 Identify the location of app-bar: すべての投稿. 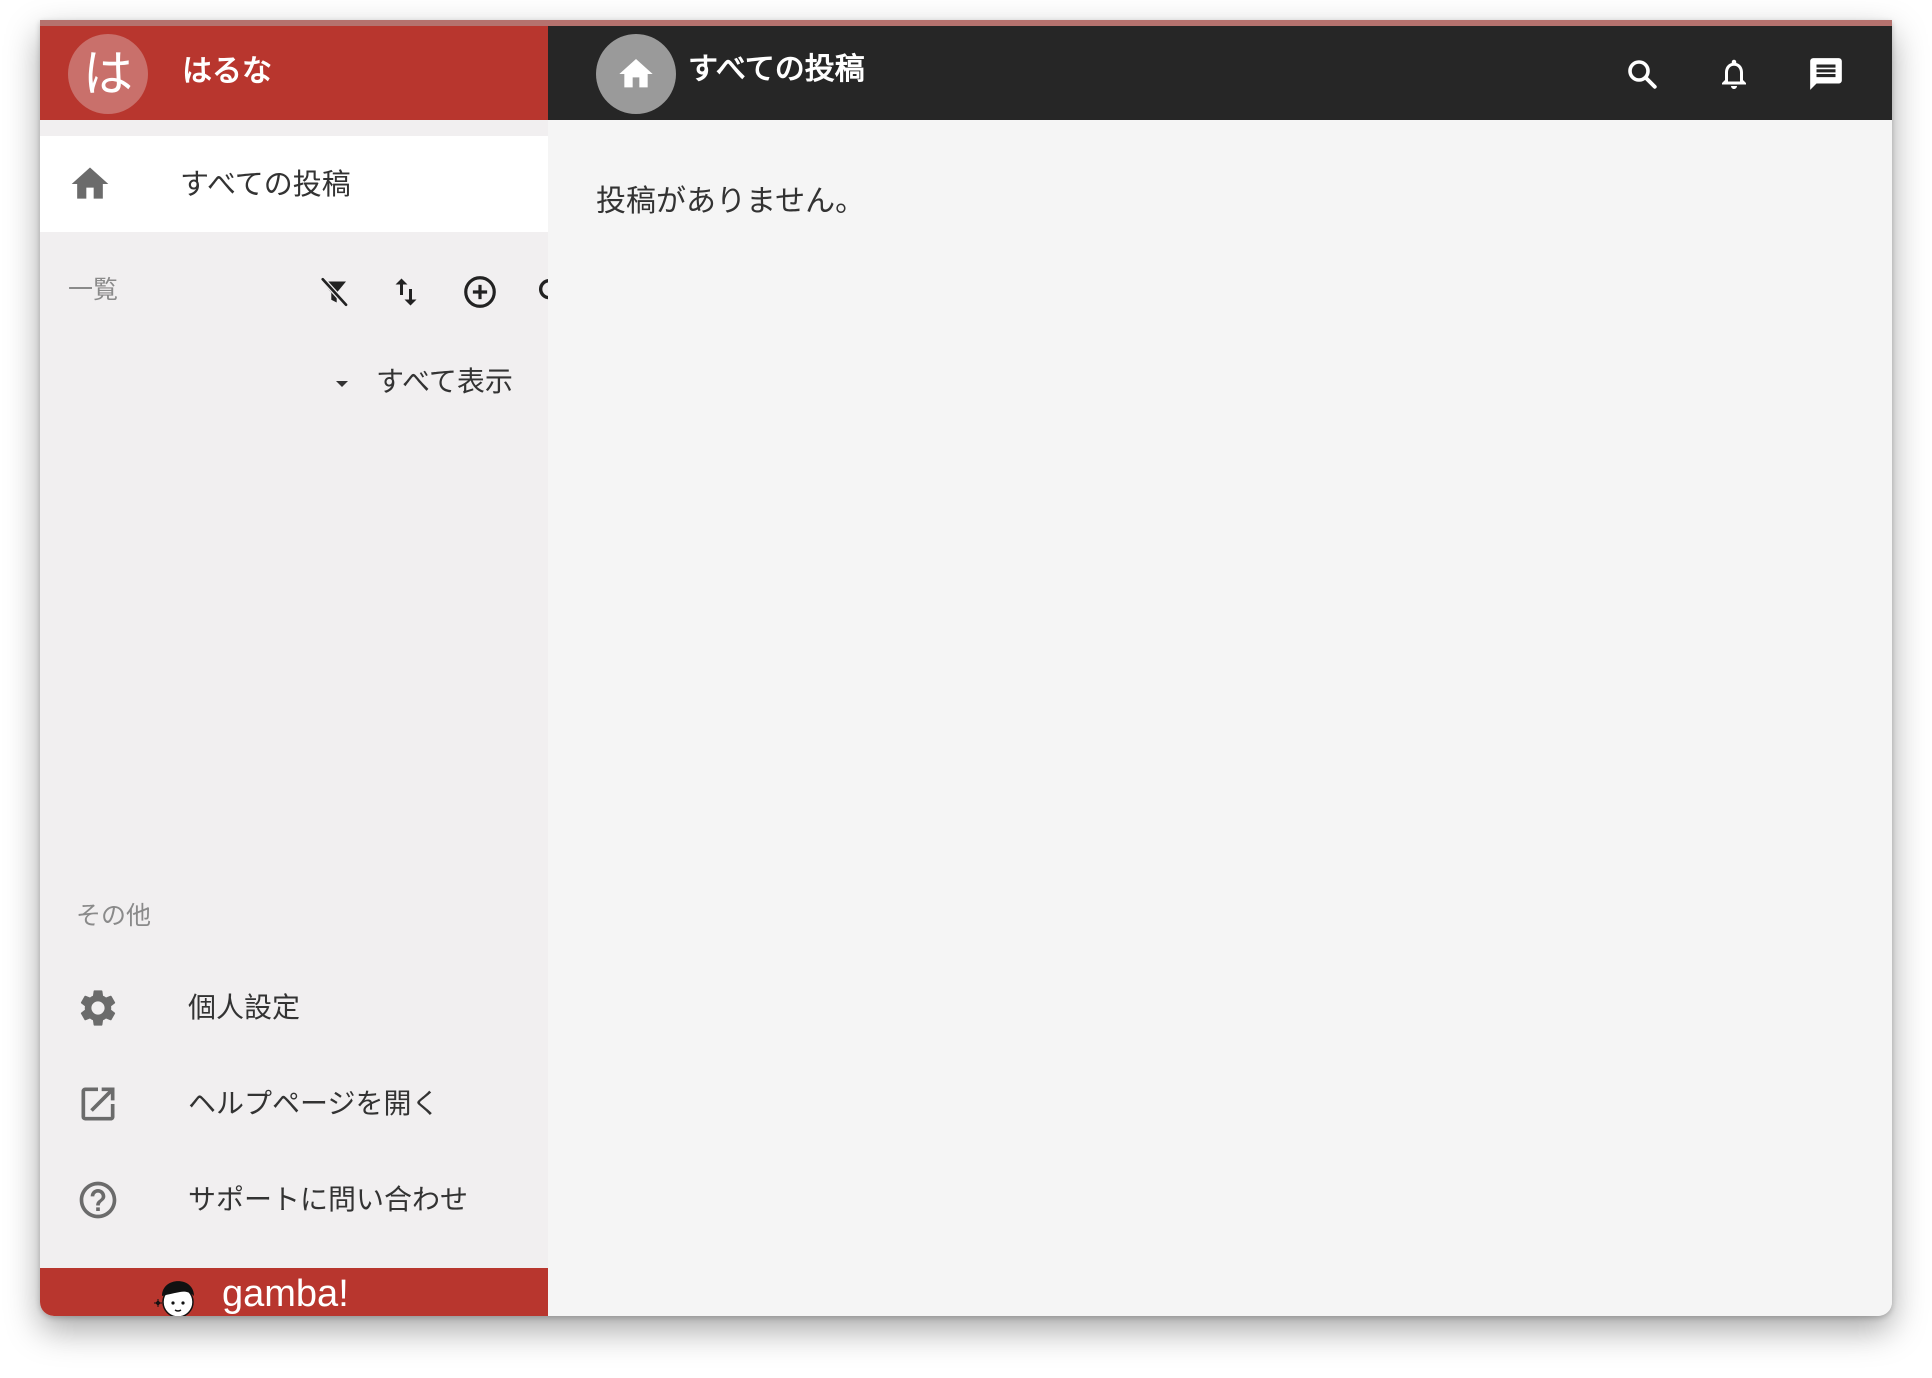
(1220, 73).